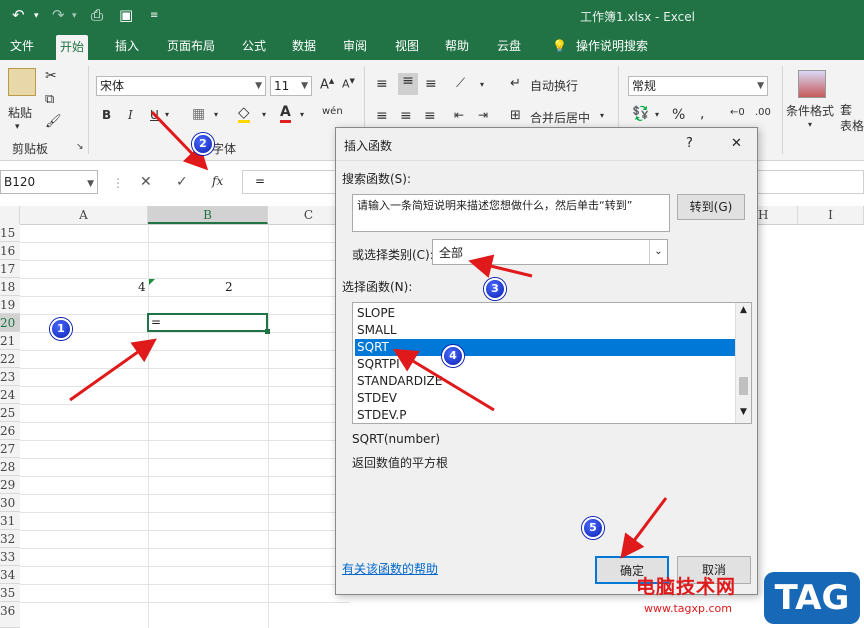  I want to click on watermark-logo: TAG, so click(812, 598).